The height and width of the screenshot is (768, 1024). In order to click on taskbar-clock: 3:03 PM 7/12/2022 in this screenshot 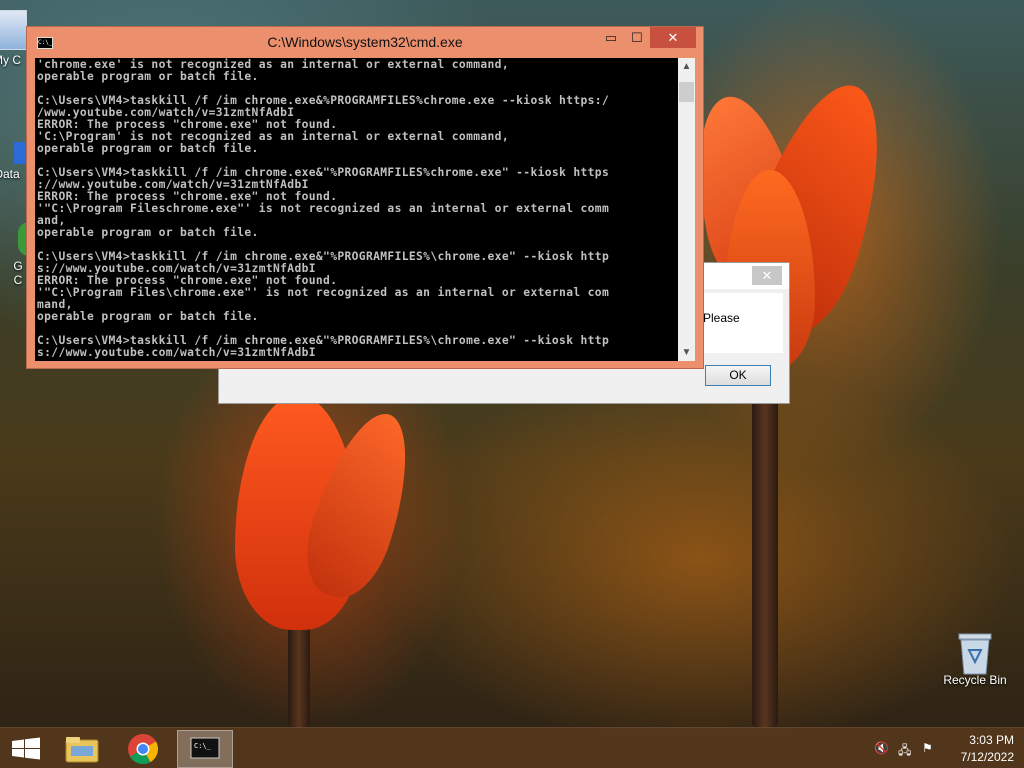, I will do `click(979, 749)`.